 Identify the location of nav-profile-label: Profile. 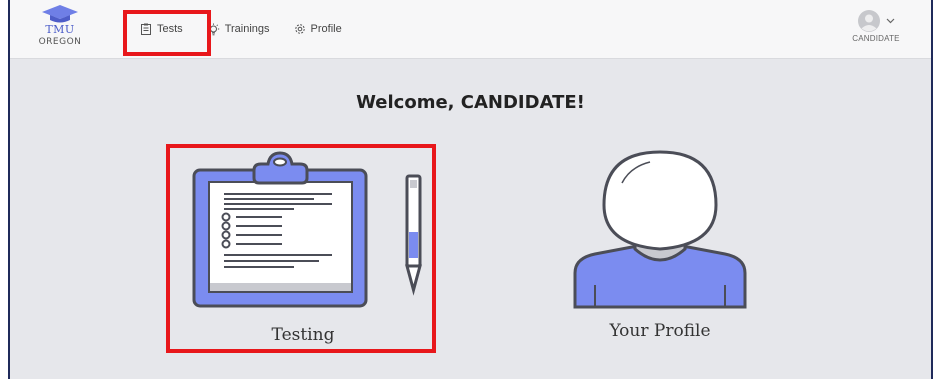
(326, 29).